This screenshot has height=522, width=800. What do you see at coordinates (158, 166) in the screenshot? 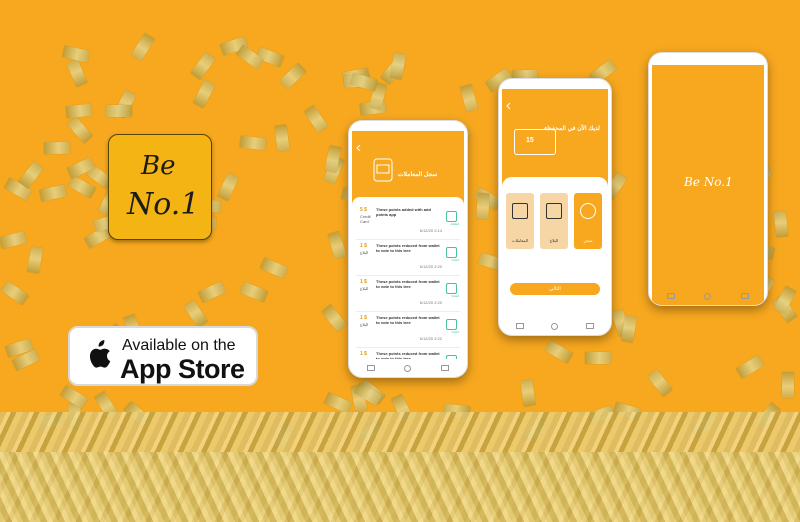
I see `logo-line-1: Be` at bounding box center [158, 166].